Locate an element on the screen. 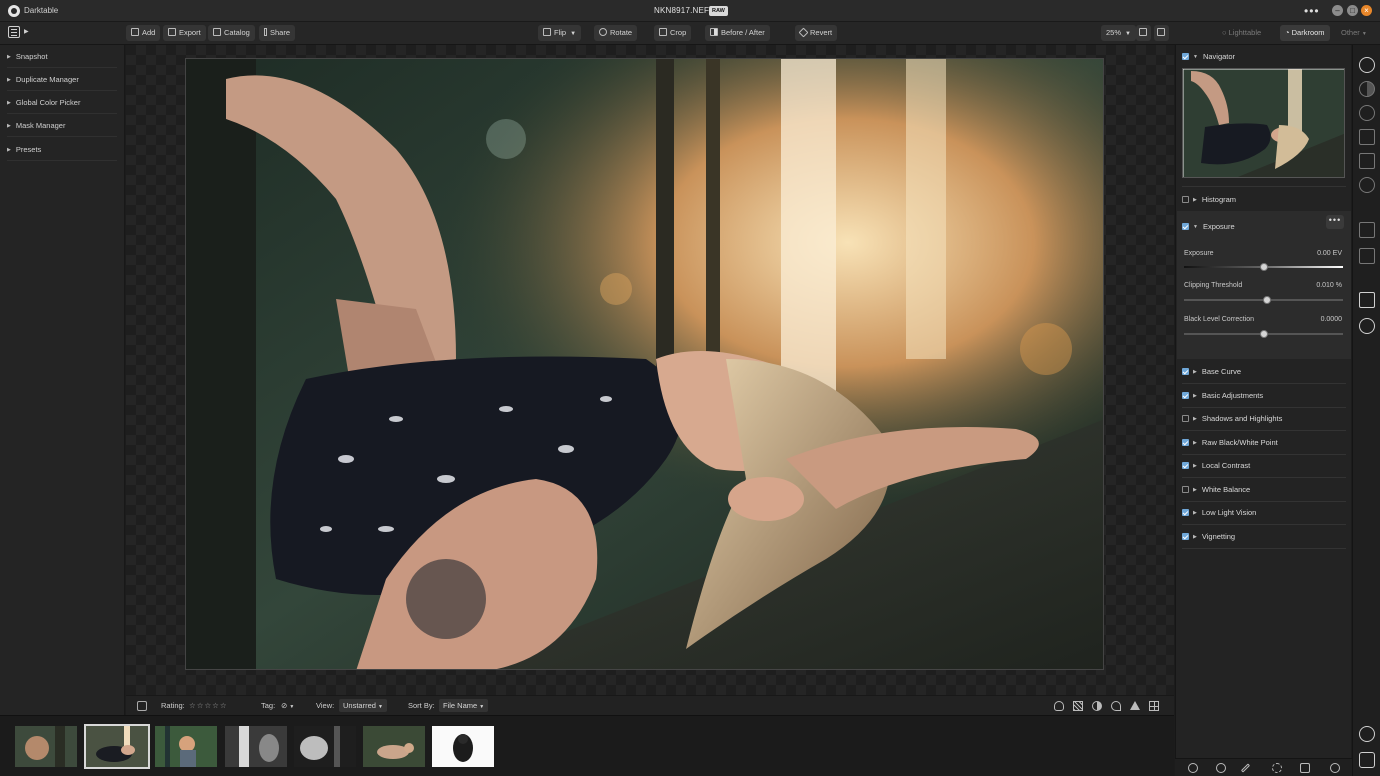 The height and width of the screenshot is (776, 1380). more-icon is located at coordinates (1367, 185).